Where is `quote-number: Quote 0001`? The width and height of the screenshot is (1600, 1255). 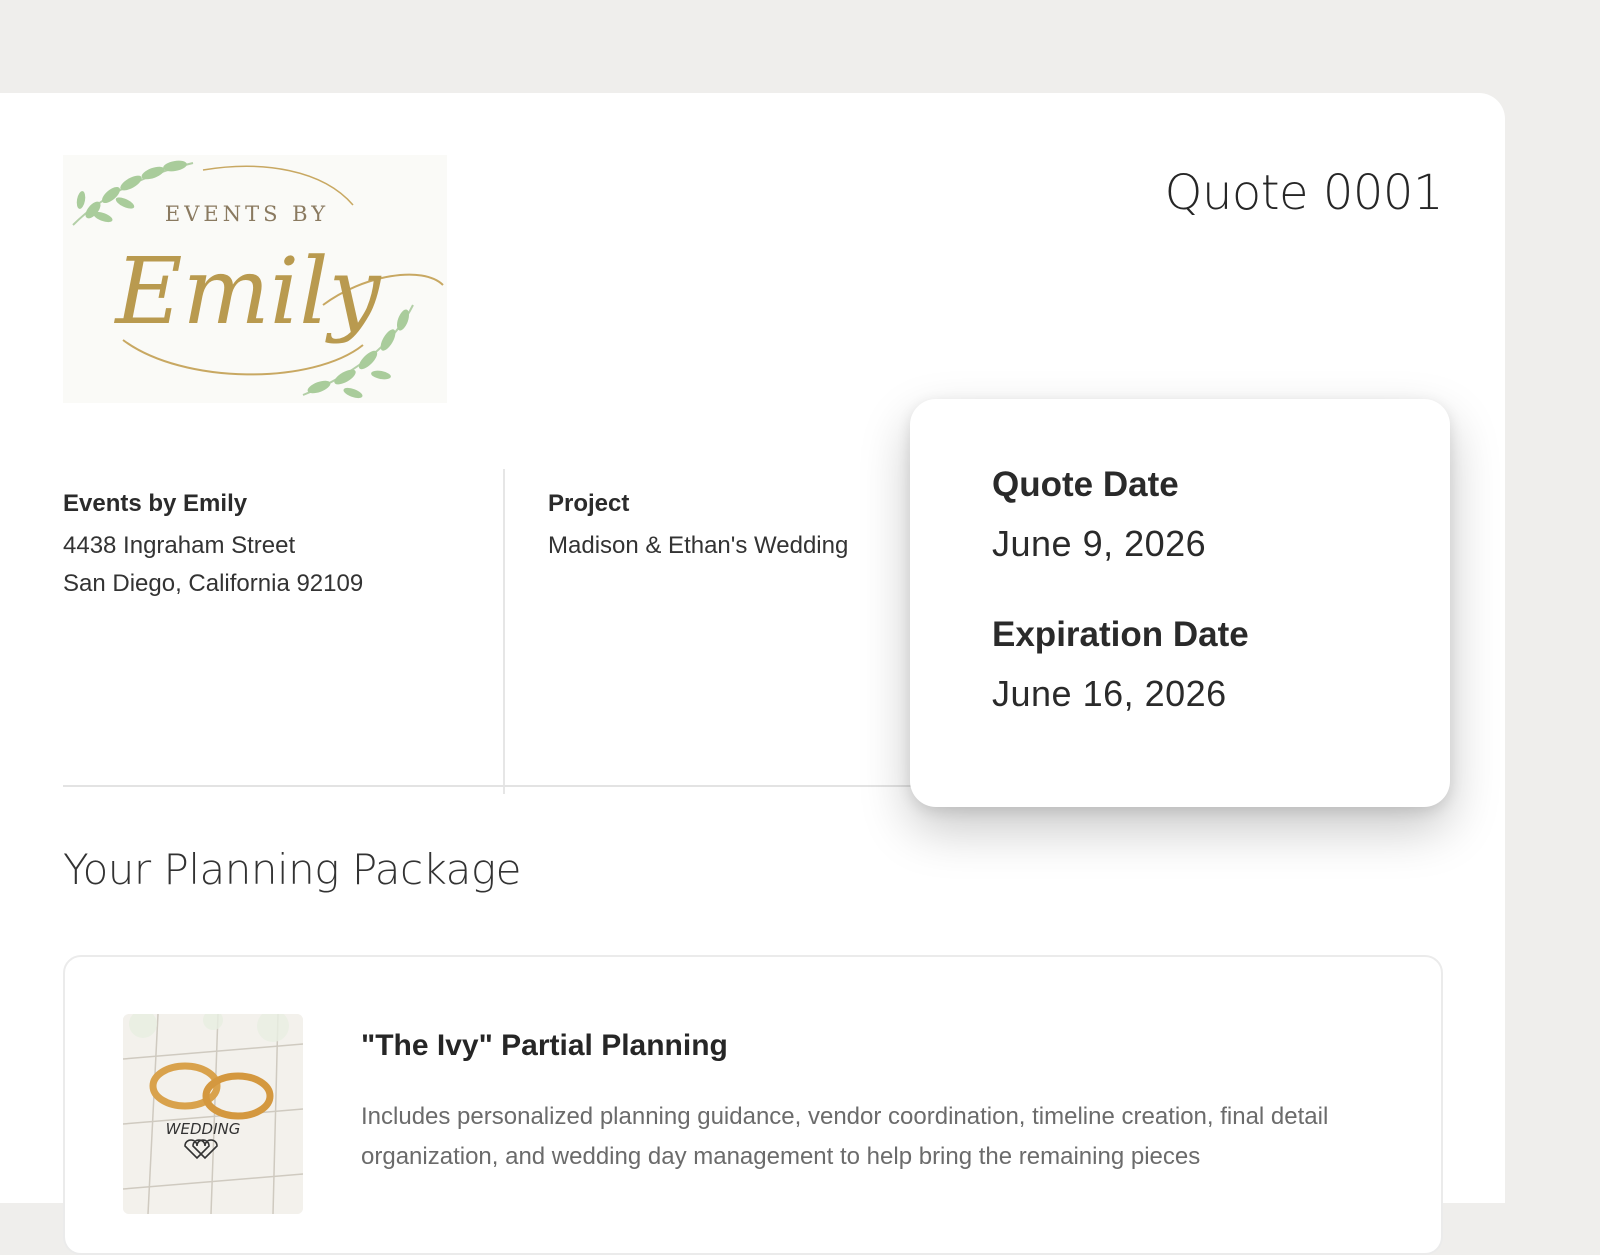 quote-number: Quote 0001 is located at coordinates (1304, 193).